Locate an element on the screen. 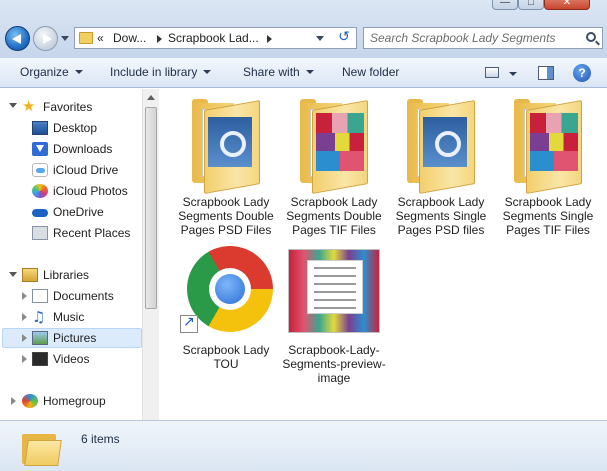  nav-scrollbar is located at coordinates (150, 254).